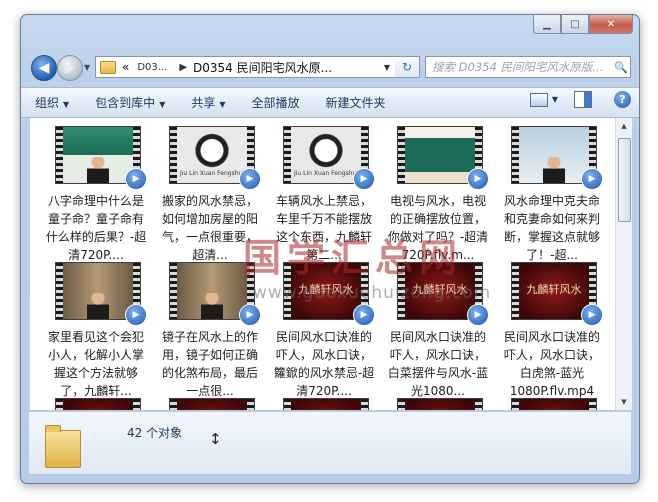 The image size is (658, 502). I want to click on view-controls: ▼ ?, so click(580, 99).